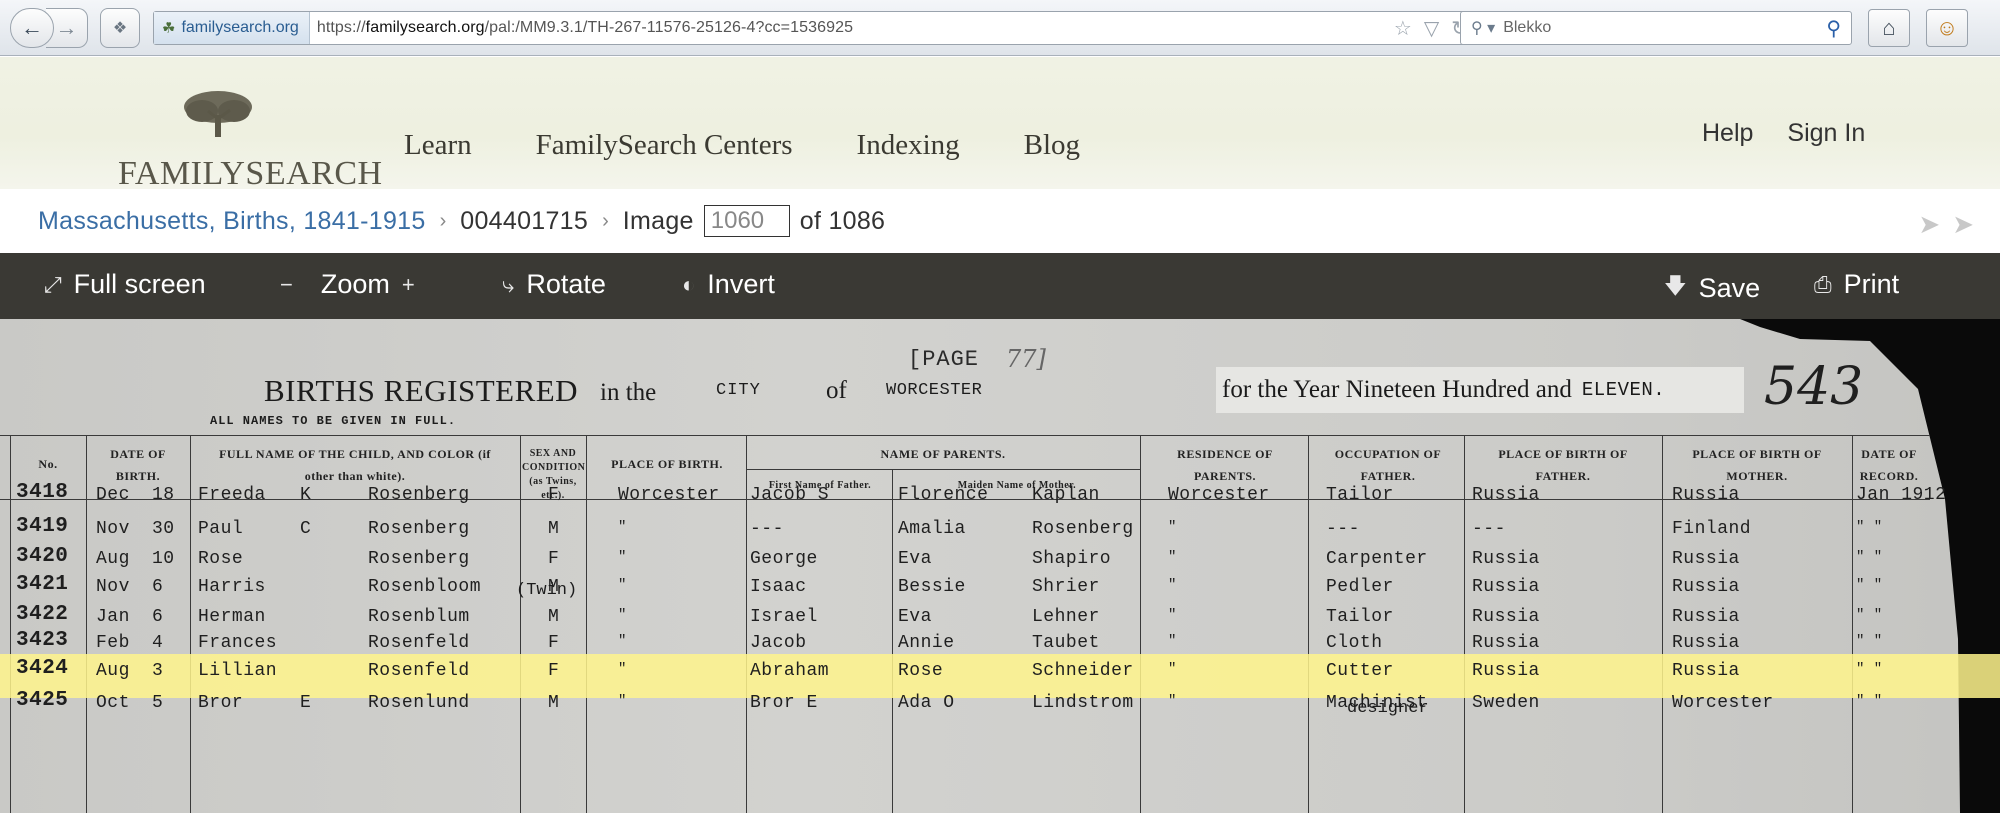 The height and width of the screenshot is (813, 2000). Describe the element at coordinates (240, 27) in the screenshot. I see `site-identity-label: familysearch.org` at that location.